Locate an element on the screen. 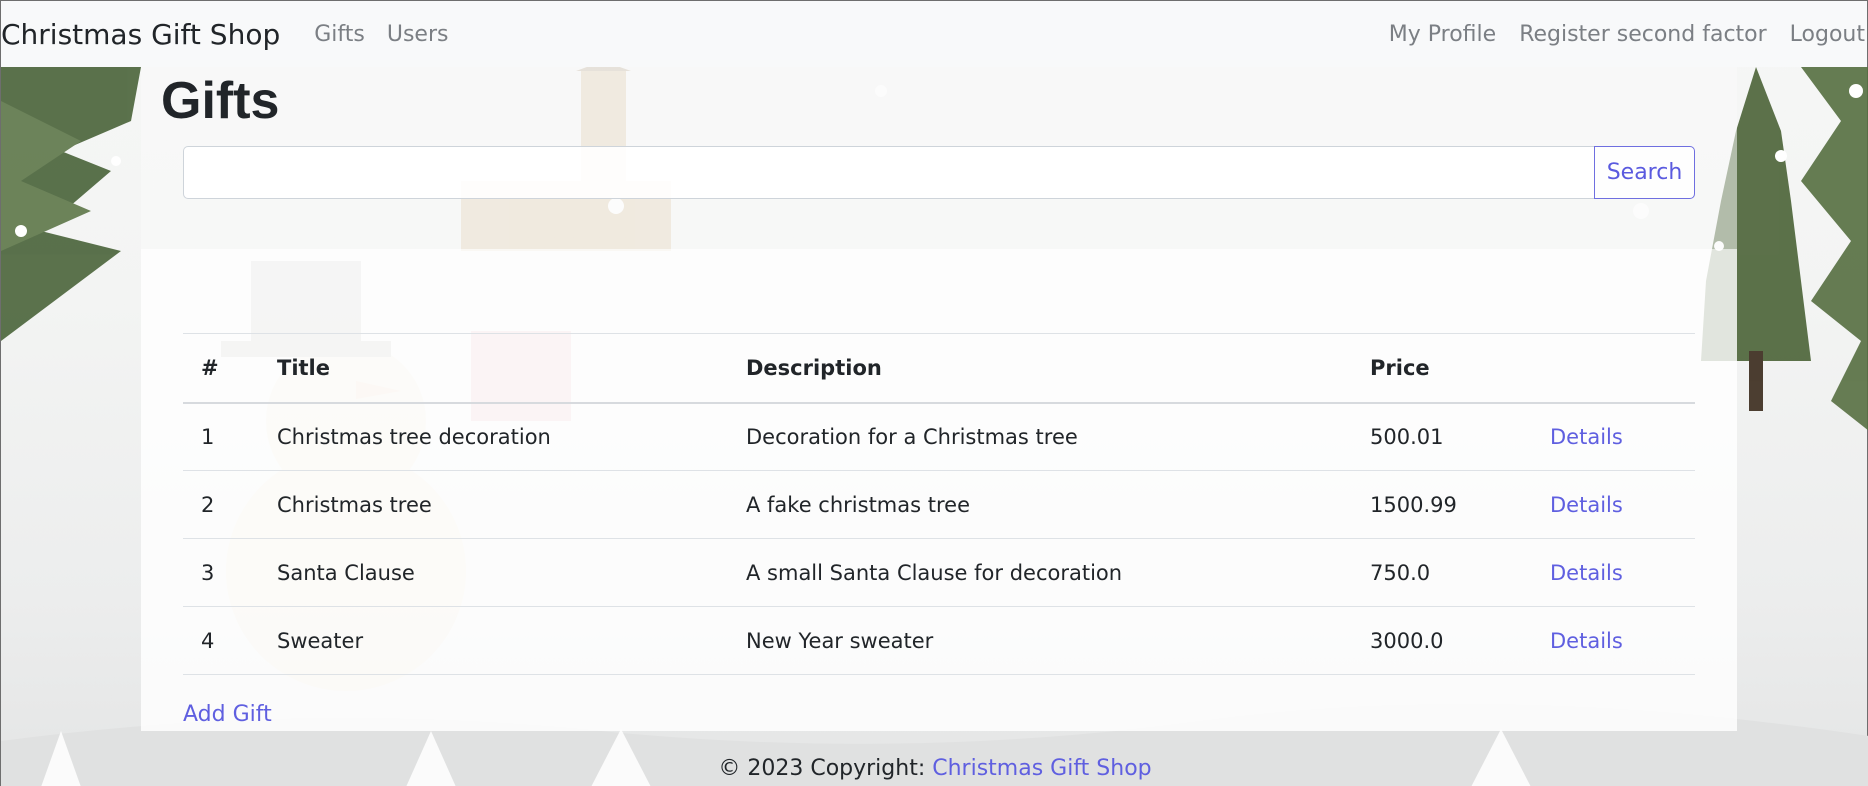 The image size is (1868, 786). cell-number: 2 is located at coordinates (221, 504).